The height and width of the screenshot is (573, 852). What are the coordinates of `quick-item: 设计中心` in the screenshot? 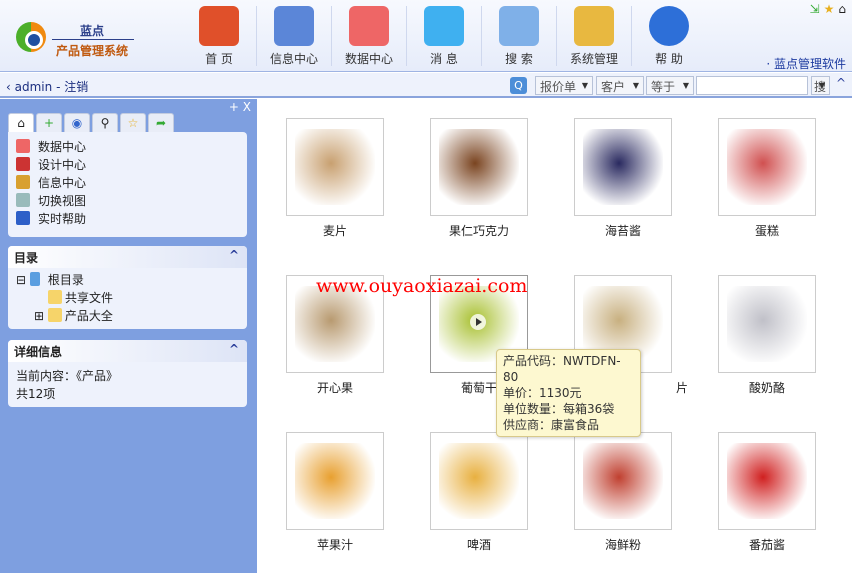 It's located at (127, 165).